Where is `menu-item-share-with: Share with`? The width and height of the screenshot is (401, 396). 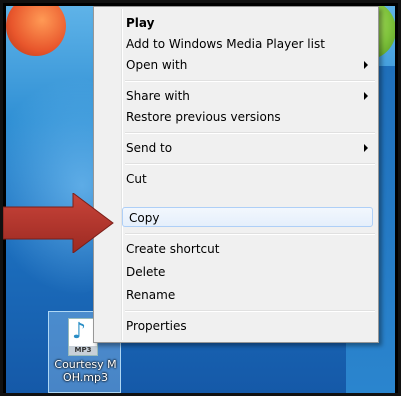 menu-item-share-with: Share with is located at coordinates (247, 96).